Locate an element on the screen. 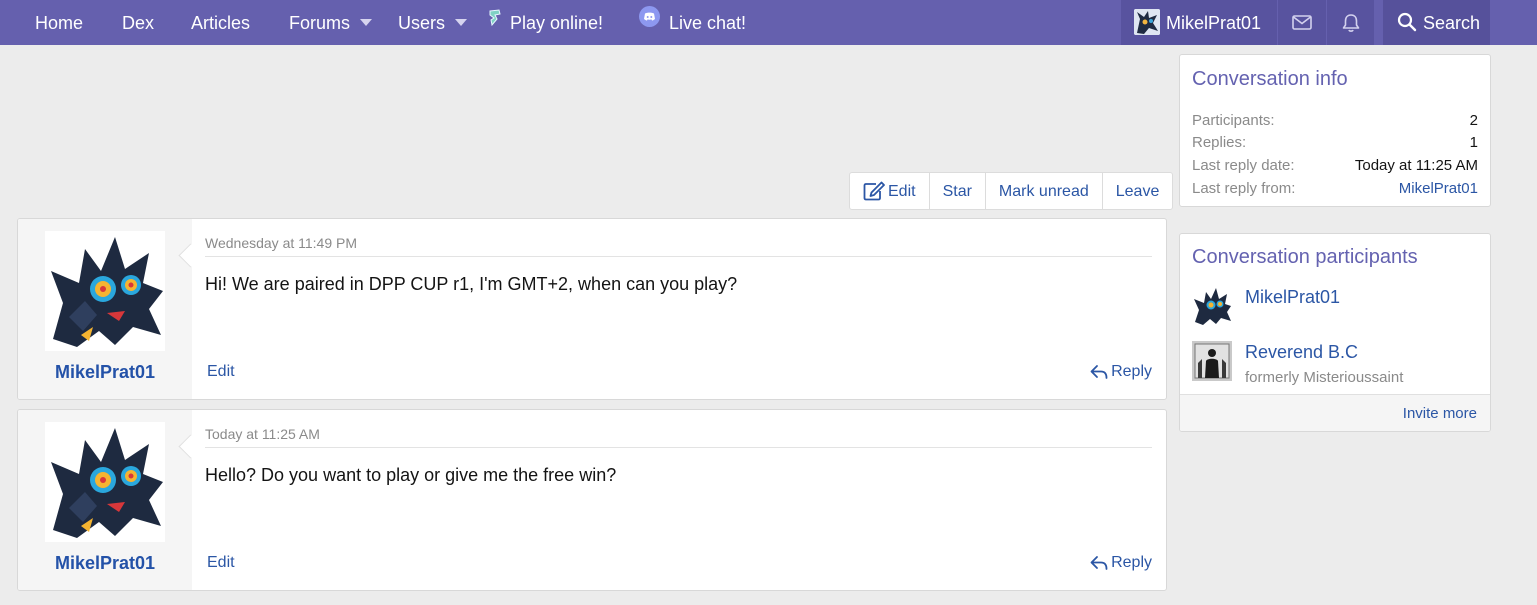  invite-more-link: Invite more is located at coordinates (1440, 413).